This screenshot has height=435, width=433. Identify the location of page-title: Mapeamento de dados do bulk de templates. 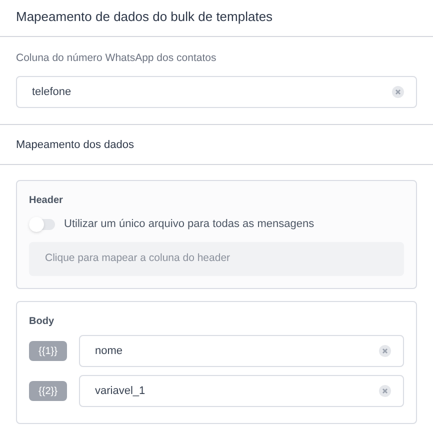
(145, 17).